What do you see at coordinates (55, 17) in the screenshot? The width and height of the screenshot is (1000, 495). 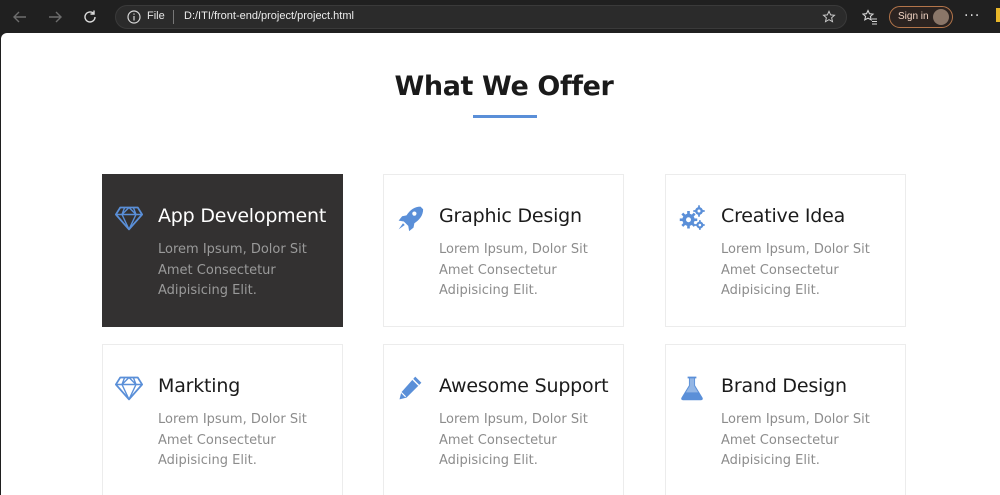 I see `forward-arrow-icon` at bounding box center [55, 17].